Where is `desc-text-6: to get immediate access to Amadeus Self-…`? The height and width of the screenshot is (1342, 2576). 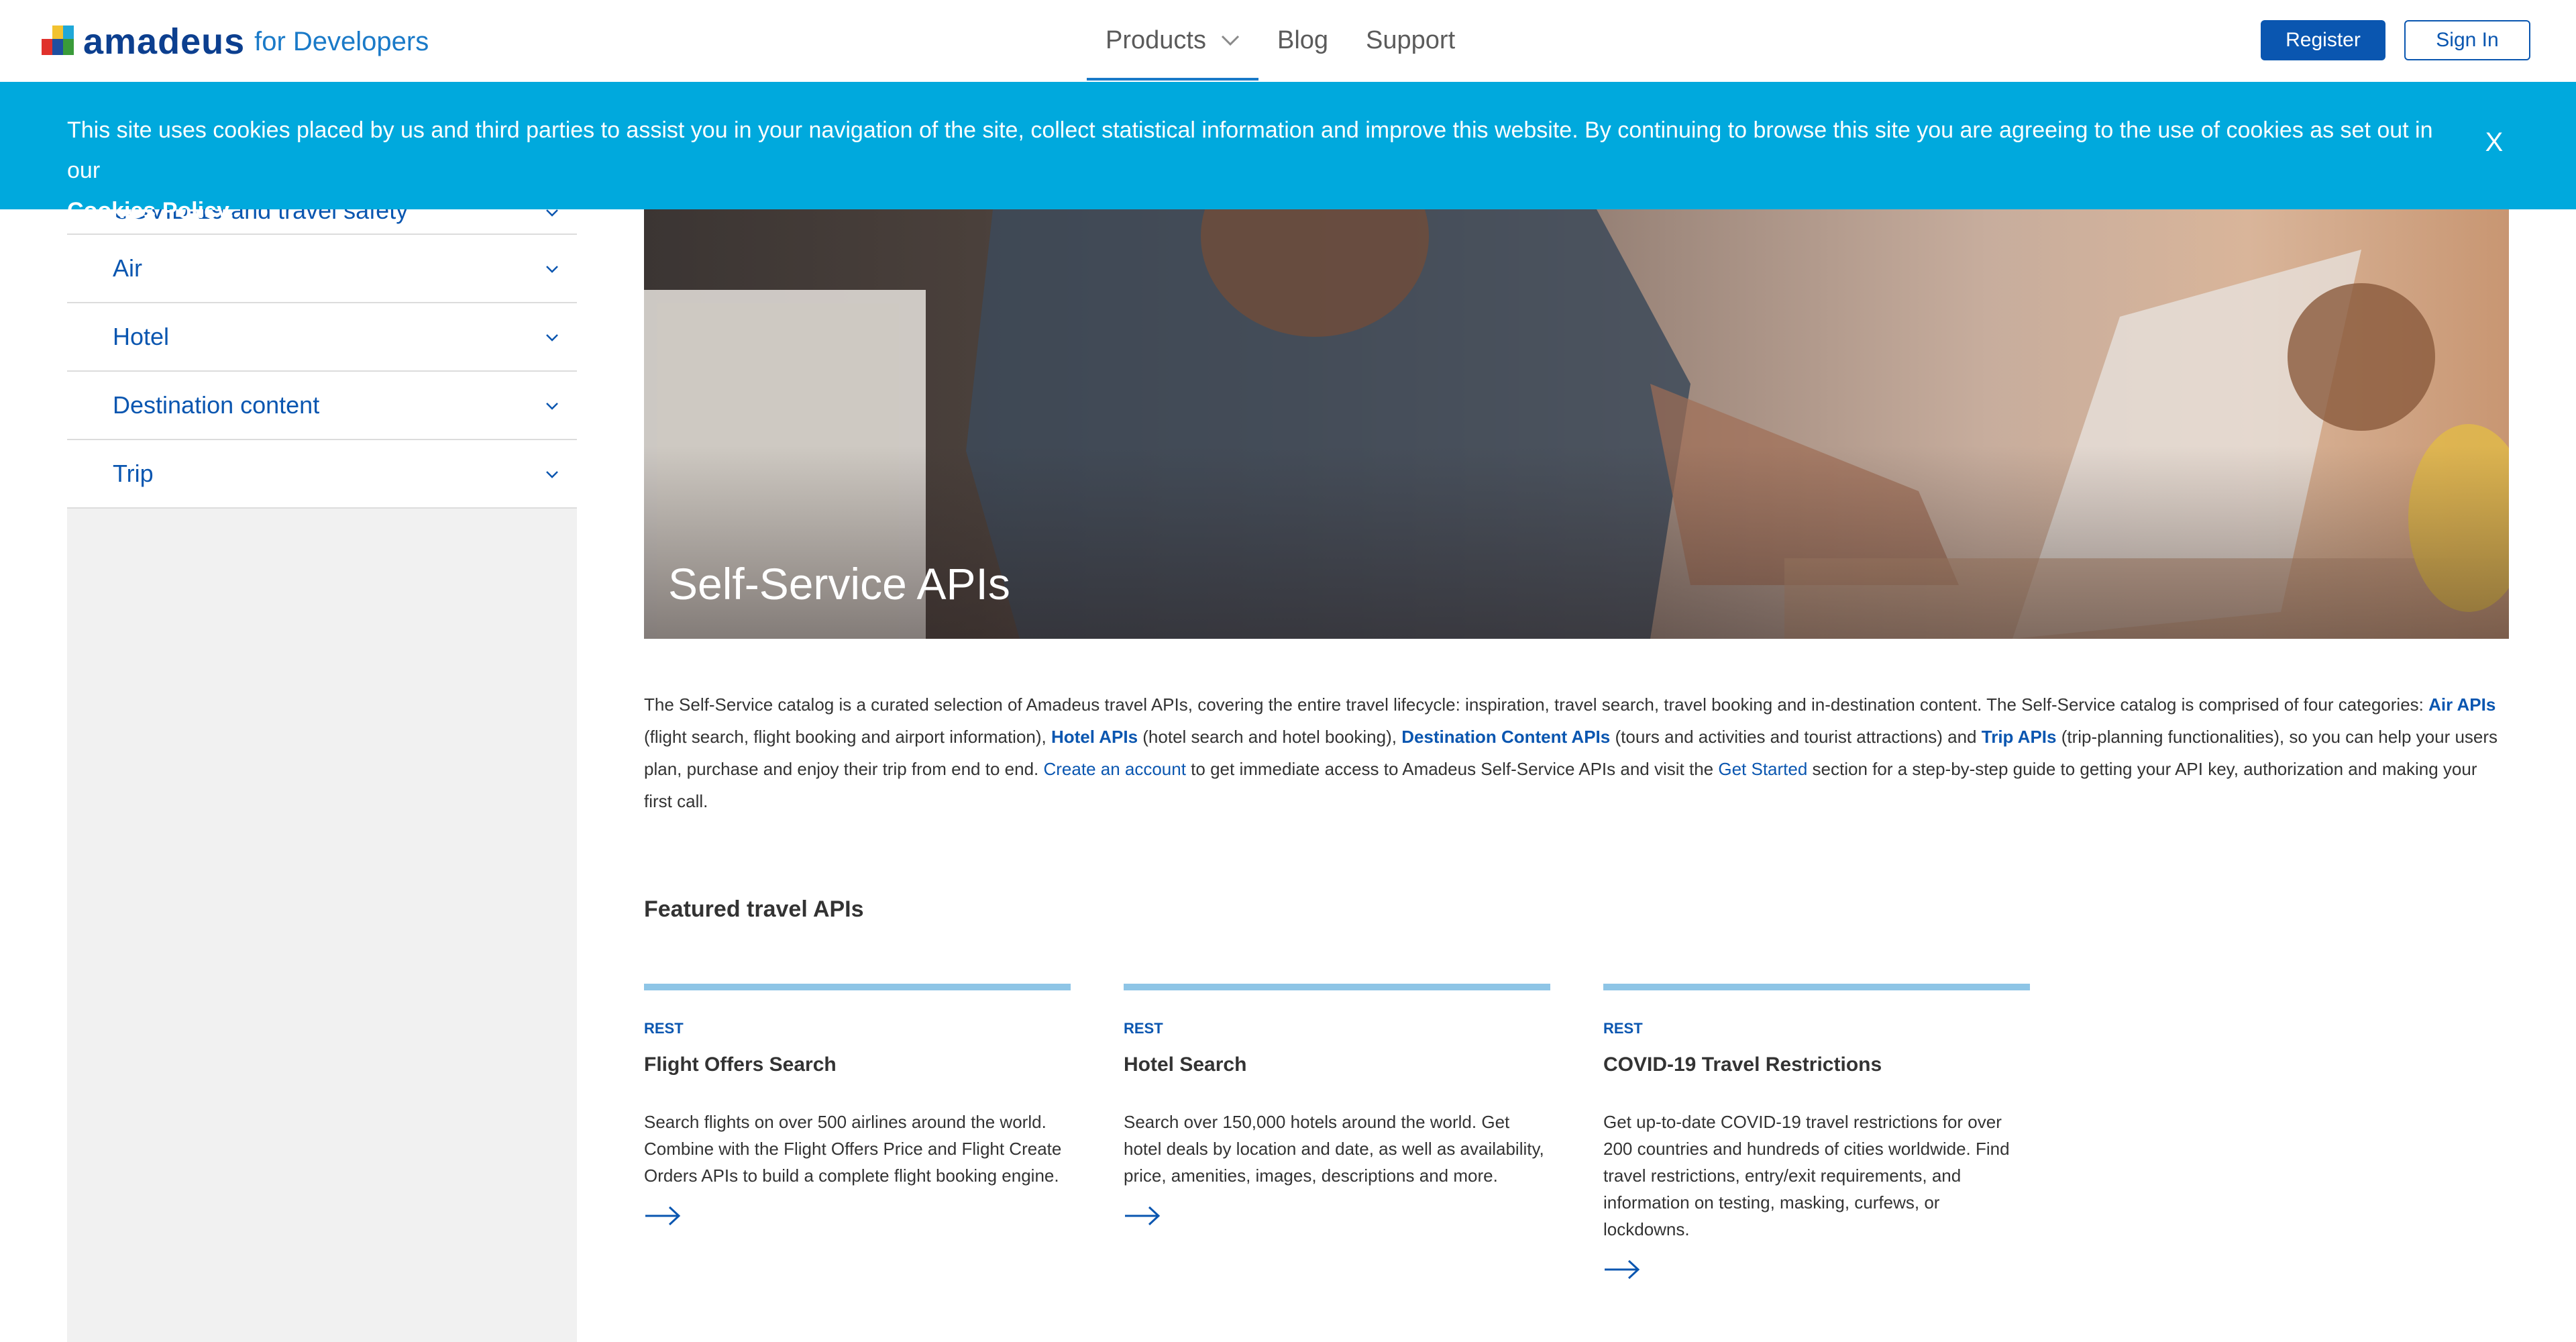 desc-text-6: to get immediate access to Amadeus Self-… is located at coordinates (1452, 769).